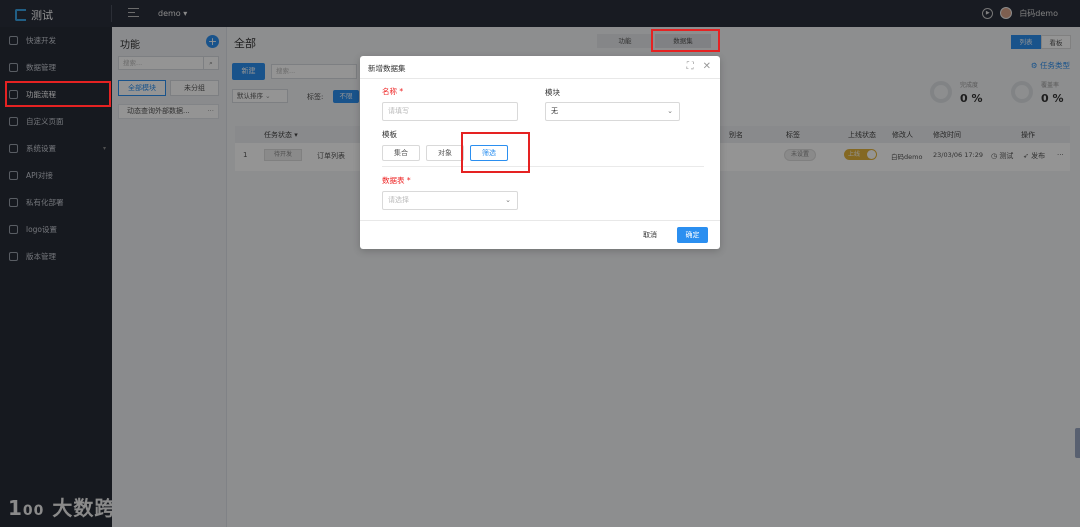 The image size is (1080, 527). Describe the element at coordinates (396, 180) in the screenshot. I see `table-label: 数据表 *` at that location.